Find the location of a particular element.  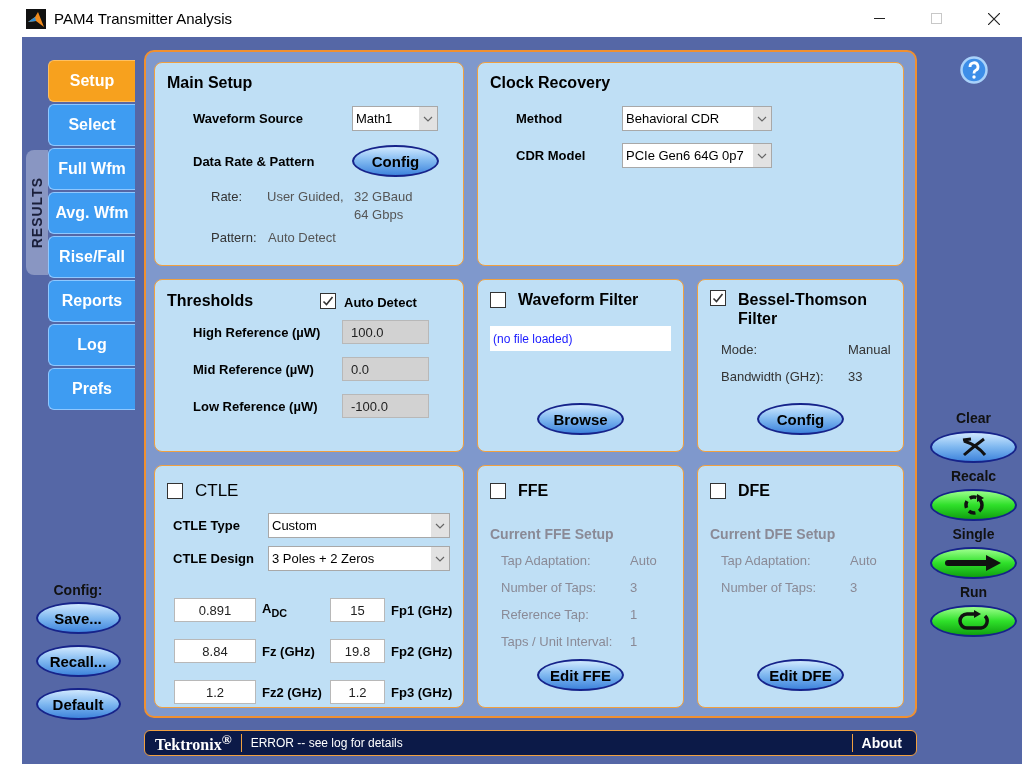

action-label: Single is located at coordinates (973, 534).